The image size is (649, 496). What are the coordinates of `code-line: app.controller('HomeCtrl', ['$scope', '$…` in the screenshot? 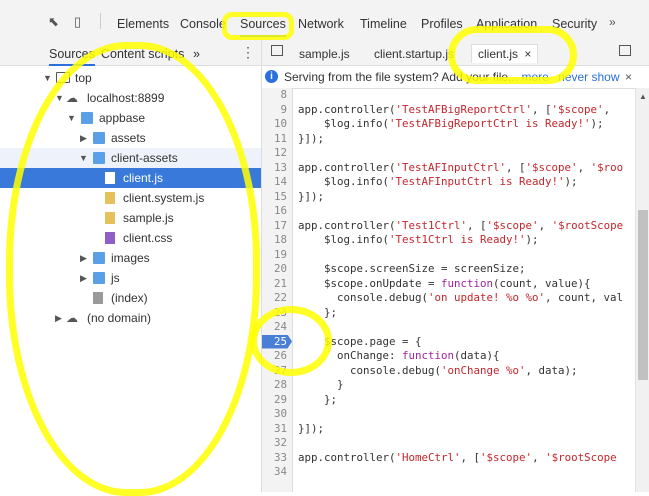 It's located at (457, 457).